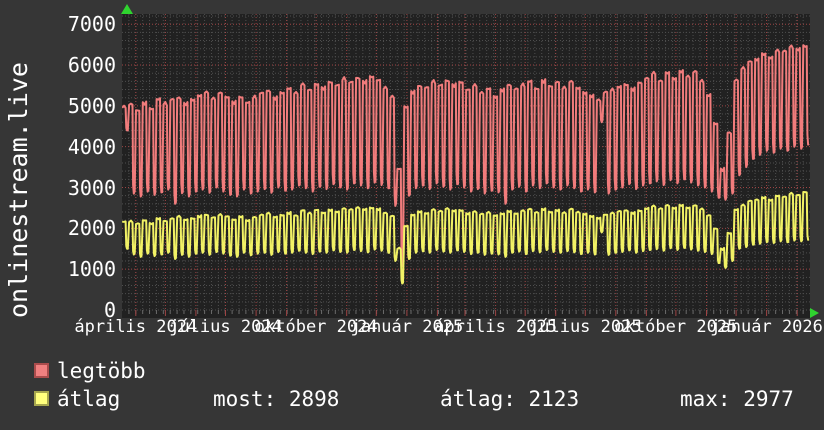  Describe the element at coordinates (314, 399) in the screenshot. I see `stat-most-value: 2898` at that location.